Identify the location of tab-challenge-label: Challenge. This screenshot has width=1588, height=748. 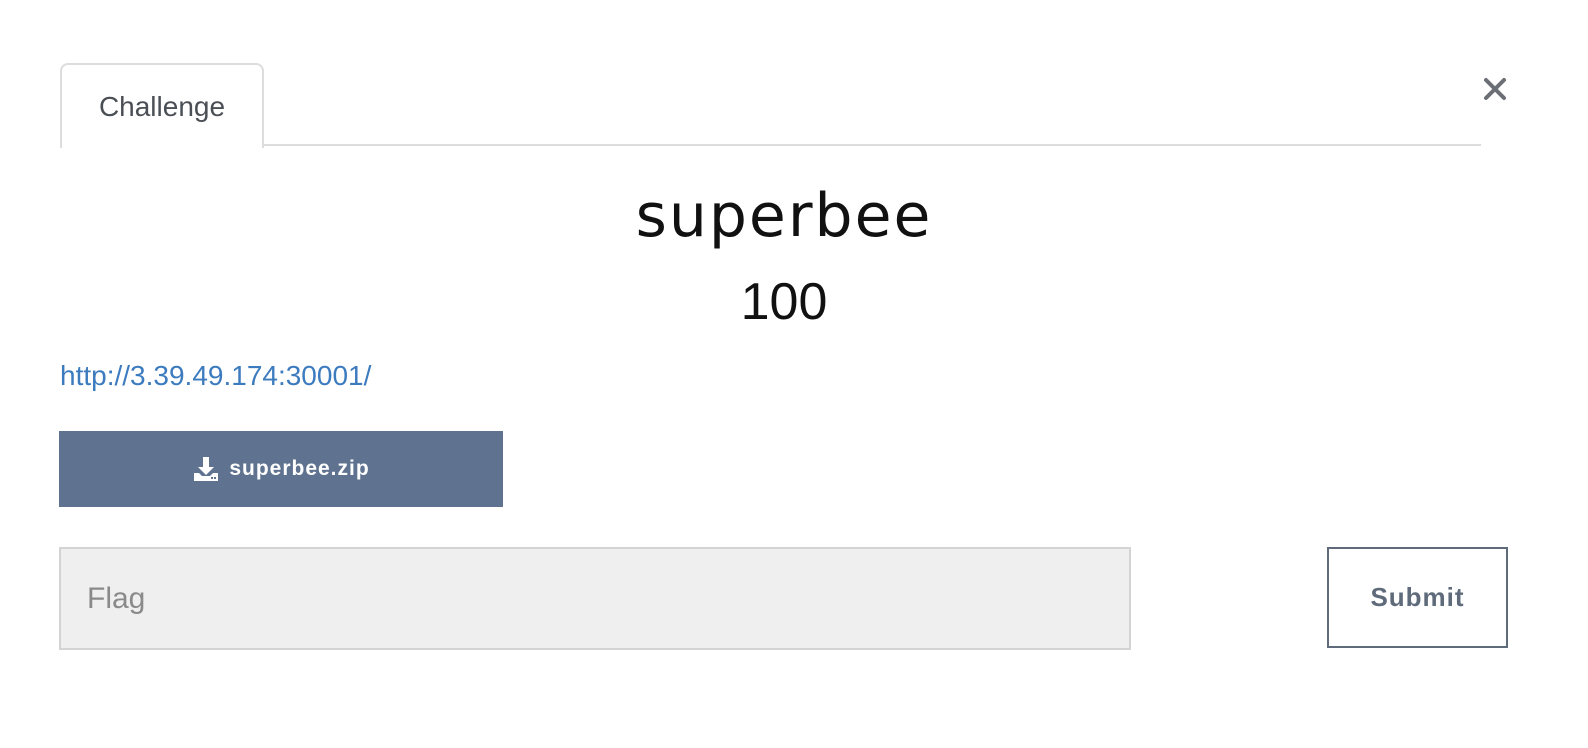
(162, 106).